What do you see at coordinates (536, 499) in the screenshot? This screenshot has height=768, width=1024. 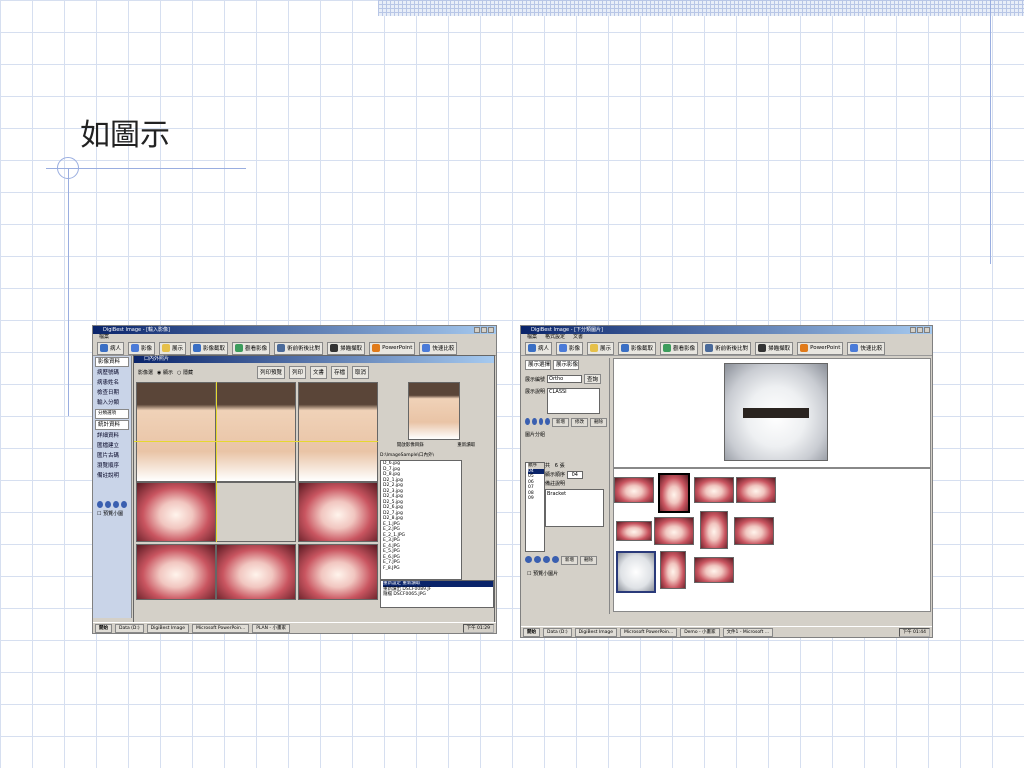 I see `order-item: 09` at bounding box center [536, 499].